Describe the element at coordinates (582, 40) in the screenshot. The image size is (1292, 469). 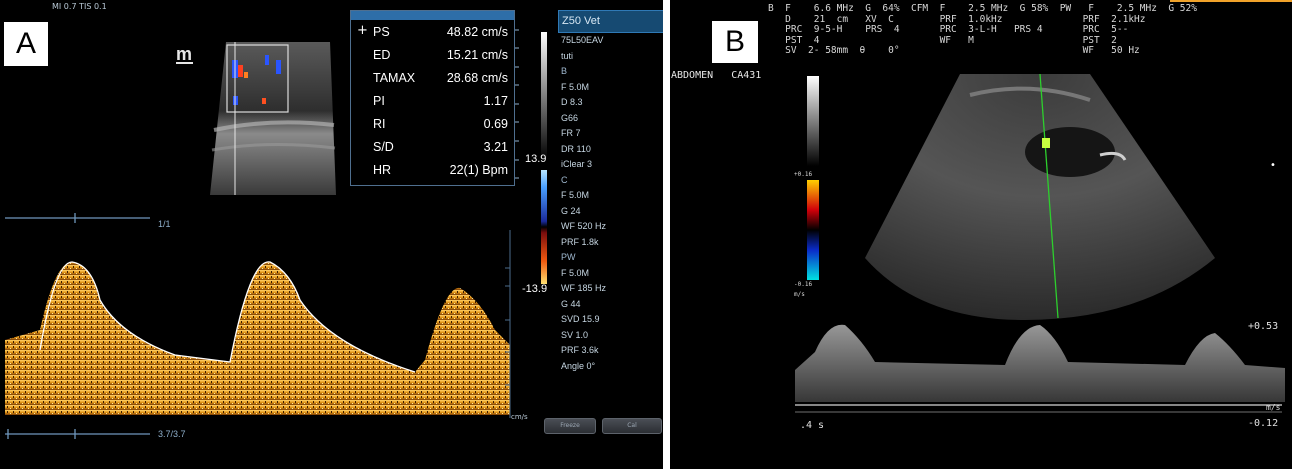
I see `setting-line: 75L50EAV` at that location.